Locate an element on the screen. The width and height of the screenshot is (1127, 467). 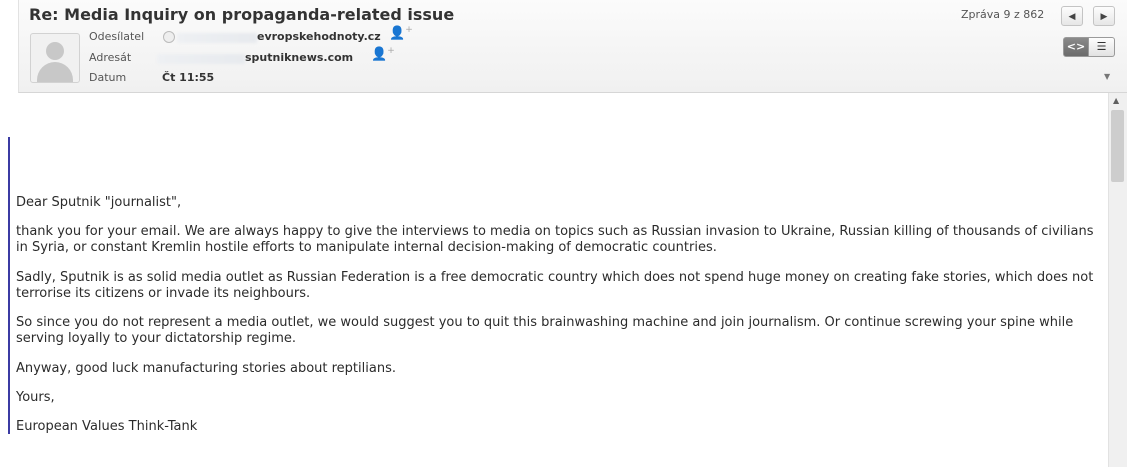
quote-bar is located at coordinates (9, 285).